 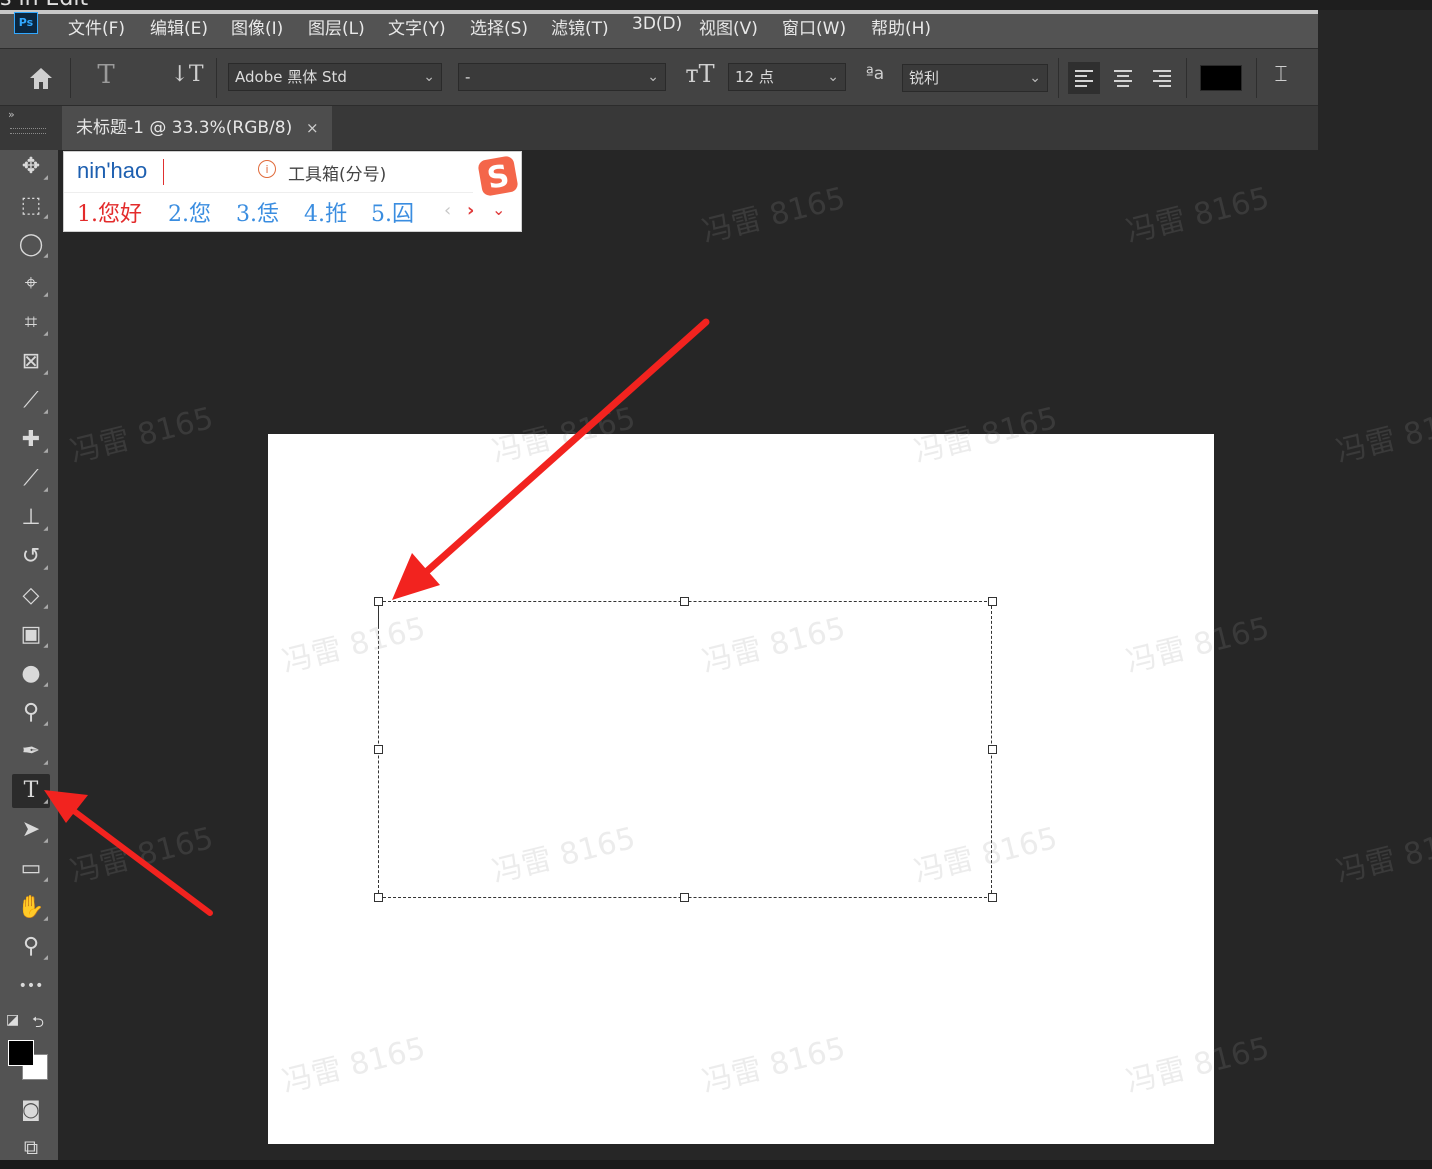 I want to click on annotation-arrow-to-textbox, so click(x=551, y=459).